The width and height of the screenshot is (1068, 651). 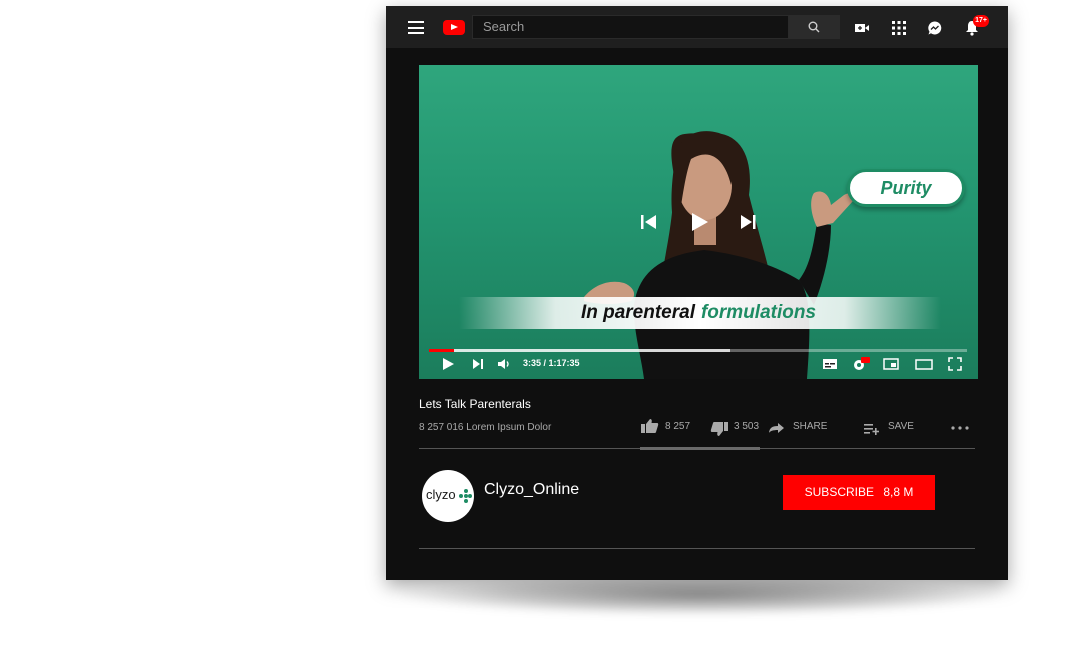 What do you see at coordinates (416, 27) in the screenshot?
I see `menu-icon` at bounding box center [416, 27].